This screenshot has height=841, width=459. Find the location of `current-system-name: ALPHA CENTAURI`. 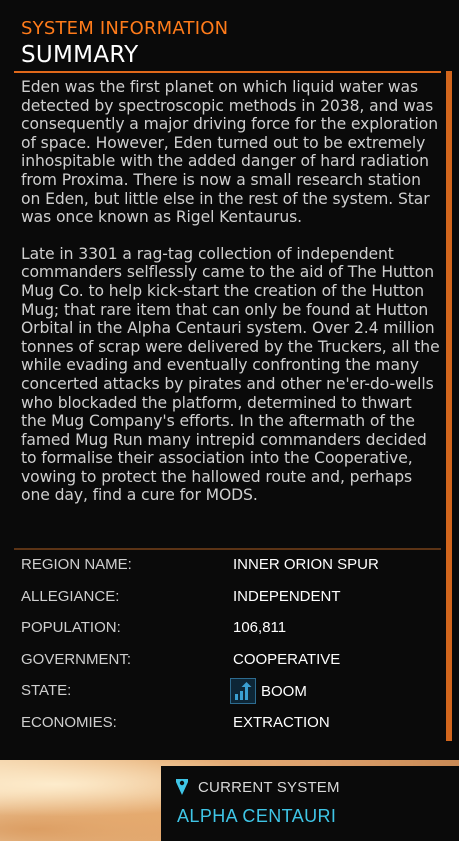

current-system-name: ALPHA CENTAURI is located at coordinates (256, 816).